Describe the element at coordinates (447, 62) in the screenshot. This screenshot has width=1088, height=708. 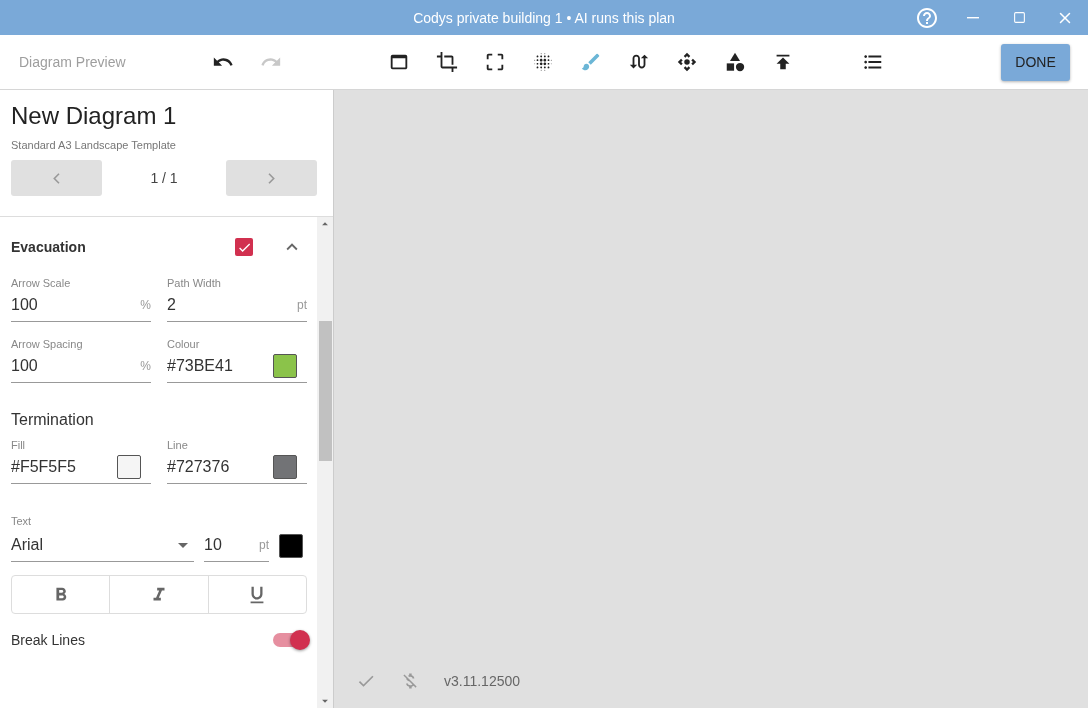
I see `crop-icon` at that location.